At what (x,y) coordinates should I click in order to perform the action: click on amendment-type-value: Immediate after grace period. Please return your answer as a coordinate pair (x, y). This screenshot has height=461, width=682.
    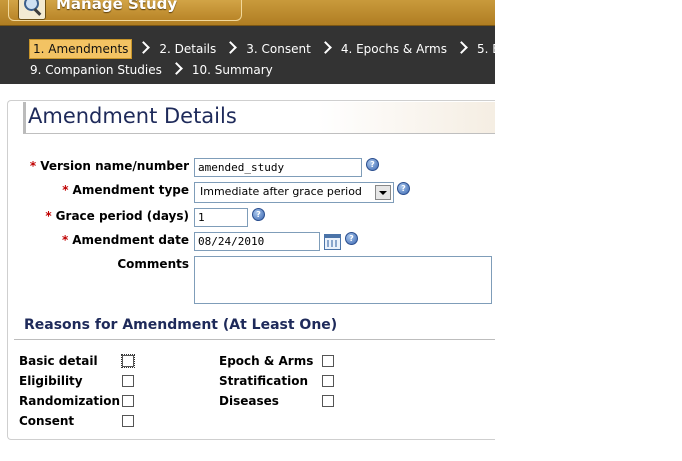
    Looking at the image, I should click on (281, 191).